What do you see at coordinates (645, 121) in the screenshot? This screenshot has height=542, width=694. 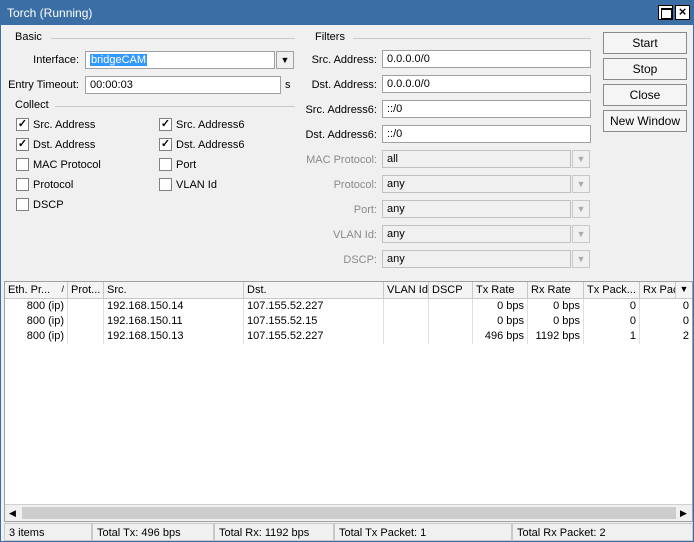 I see `new-window-button: New Window` at bounding box center [645, 121].